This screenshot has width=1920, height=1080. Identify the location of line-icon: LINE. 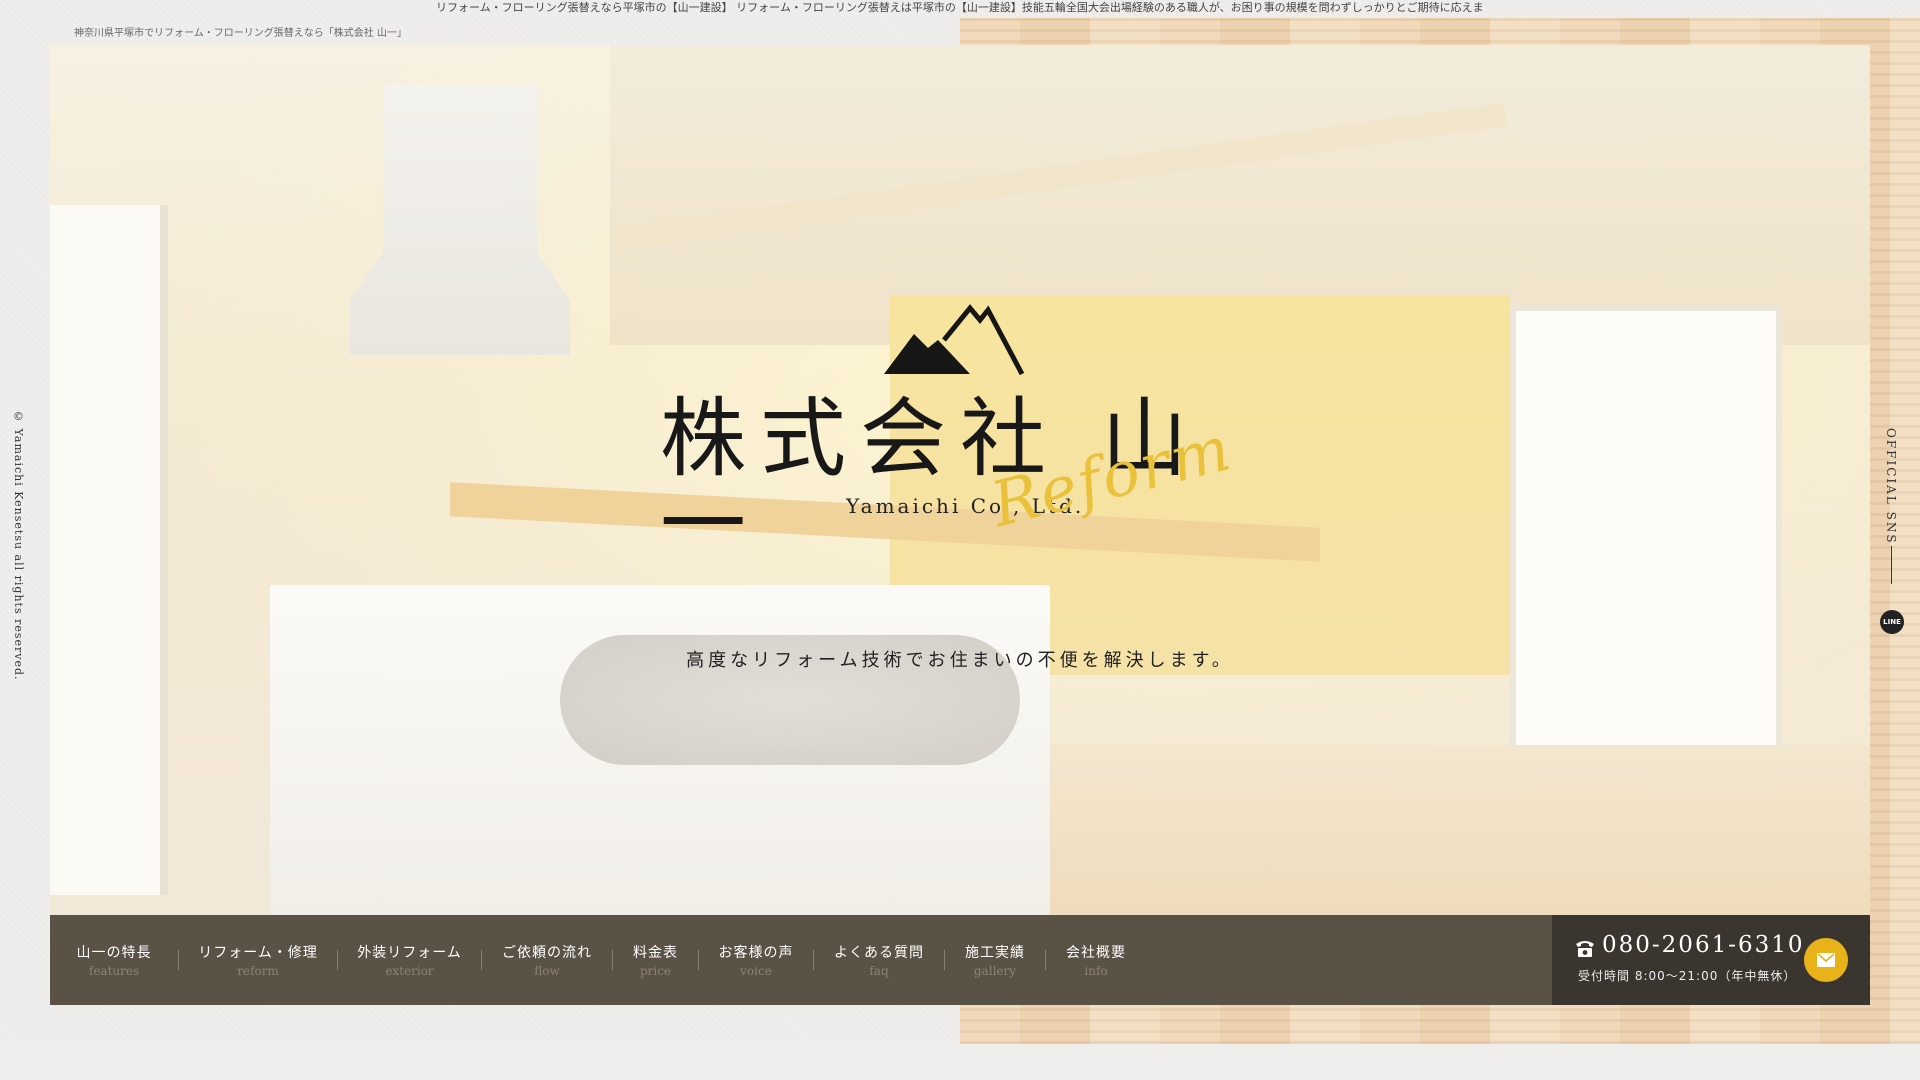
(1892, 622).